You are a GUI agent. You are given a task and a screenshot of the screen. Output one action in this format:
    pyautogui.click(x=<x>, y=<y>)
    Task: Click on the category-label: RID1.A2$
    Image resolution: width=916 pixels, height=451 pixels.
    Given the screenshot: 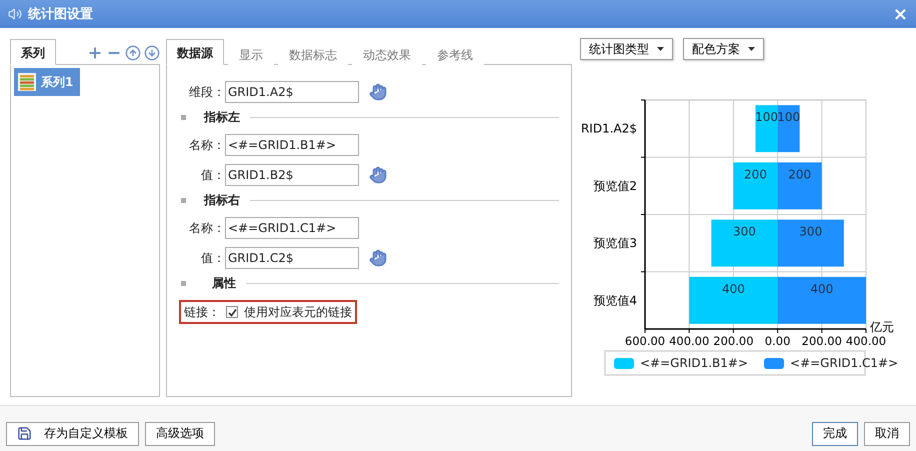 What is the action you would take?
    pyautogui.click(x=608, y=129)
    